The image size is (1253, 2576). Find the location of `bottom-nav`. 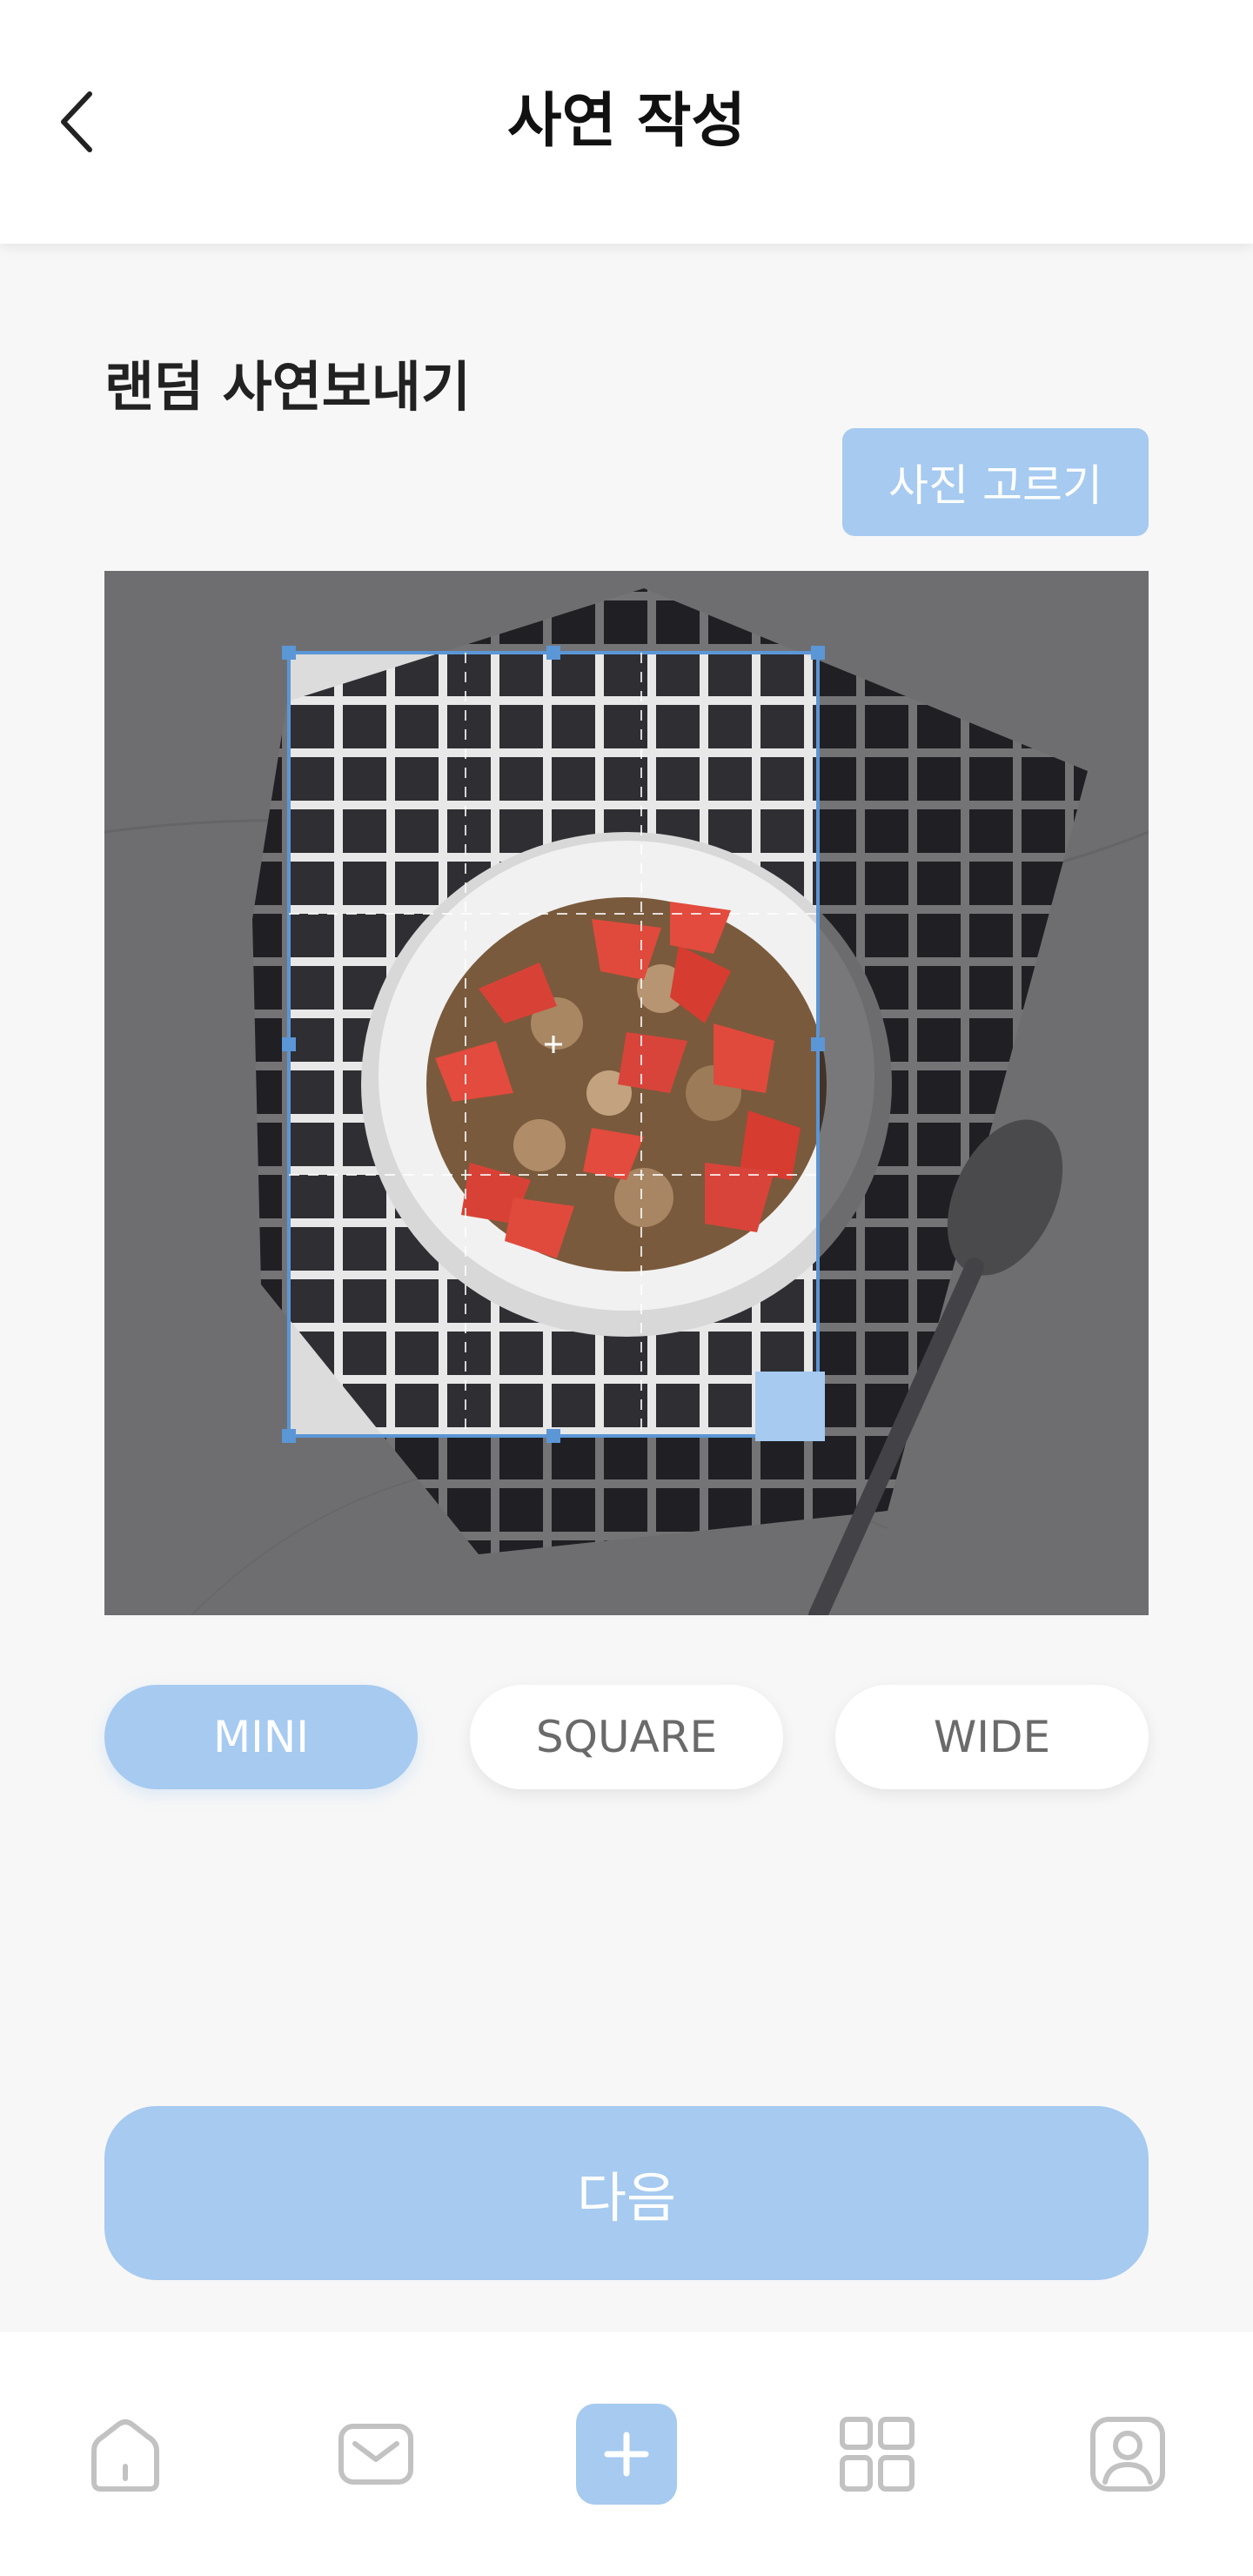

bottom-nav is located at coordinates (626, 2454).